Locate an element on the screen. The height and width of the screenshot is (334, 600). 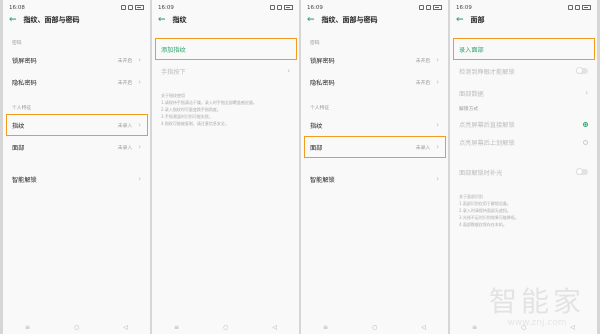
fingerprint-row: 指纹 未录入 › is located at coordinates (76, 125).